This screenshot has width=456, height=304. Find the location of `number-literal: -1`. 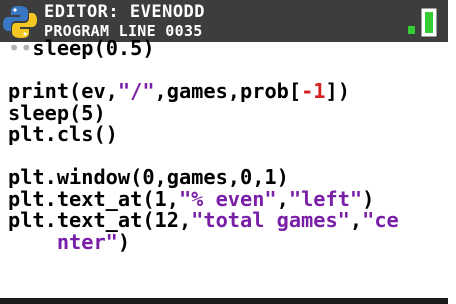

number-literal: -1 is located at coordinates (313, 91).